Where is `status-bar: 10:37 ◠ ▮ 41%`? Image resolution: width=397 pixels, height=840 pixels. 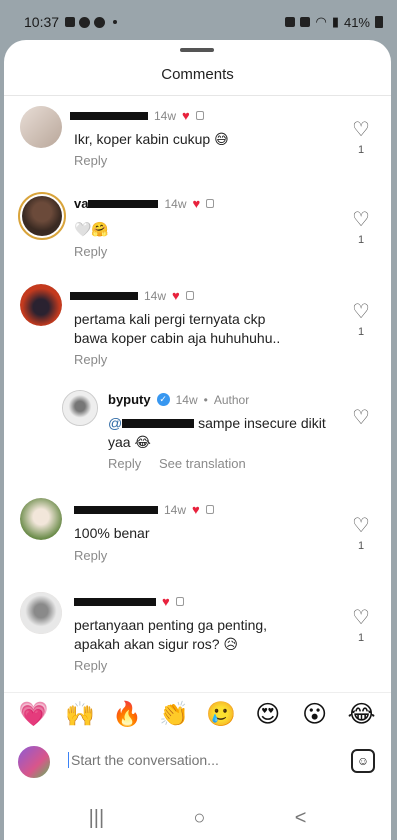
status-bar: 10:37 ◠ ▮ 41% is located at coordinates (198, 22).